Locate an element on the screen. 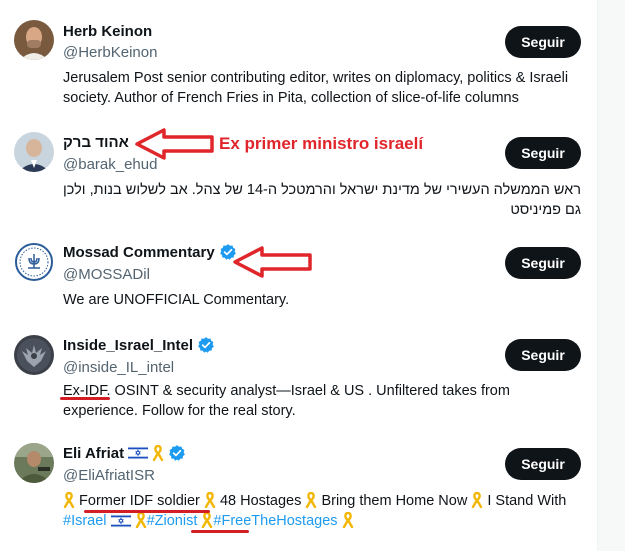 This screenshot has height=551, width=625. name-line: Herb Keinon is located at coordinates (107, 31).